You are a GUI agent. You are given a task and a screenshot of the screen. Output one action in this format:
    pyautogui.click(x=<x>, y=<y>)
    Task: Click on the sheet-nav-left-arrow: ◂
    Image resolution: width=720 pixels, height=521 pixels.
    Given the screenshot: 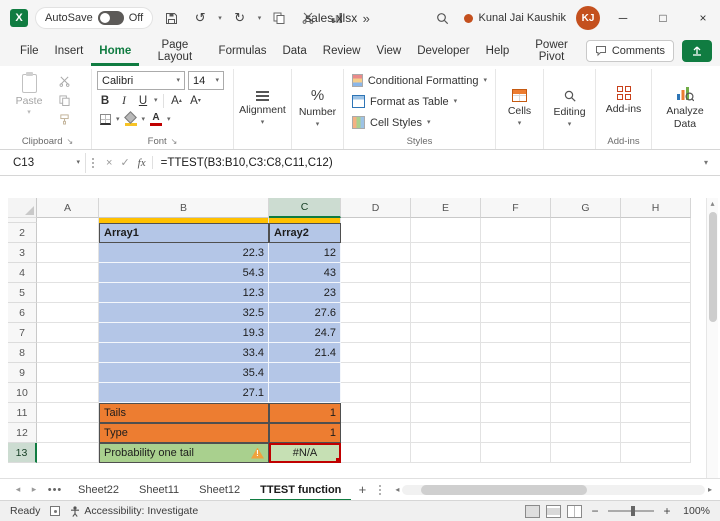 What is the action you would take?
    pyautogui.click(x=18, y=489)
    